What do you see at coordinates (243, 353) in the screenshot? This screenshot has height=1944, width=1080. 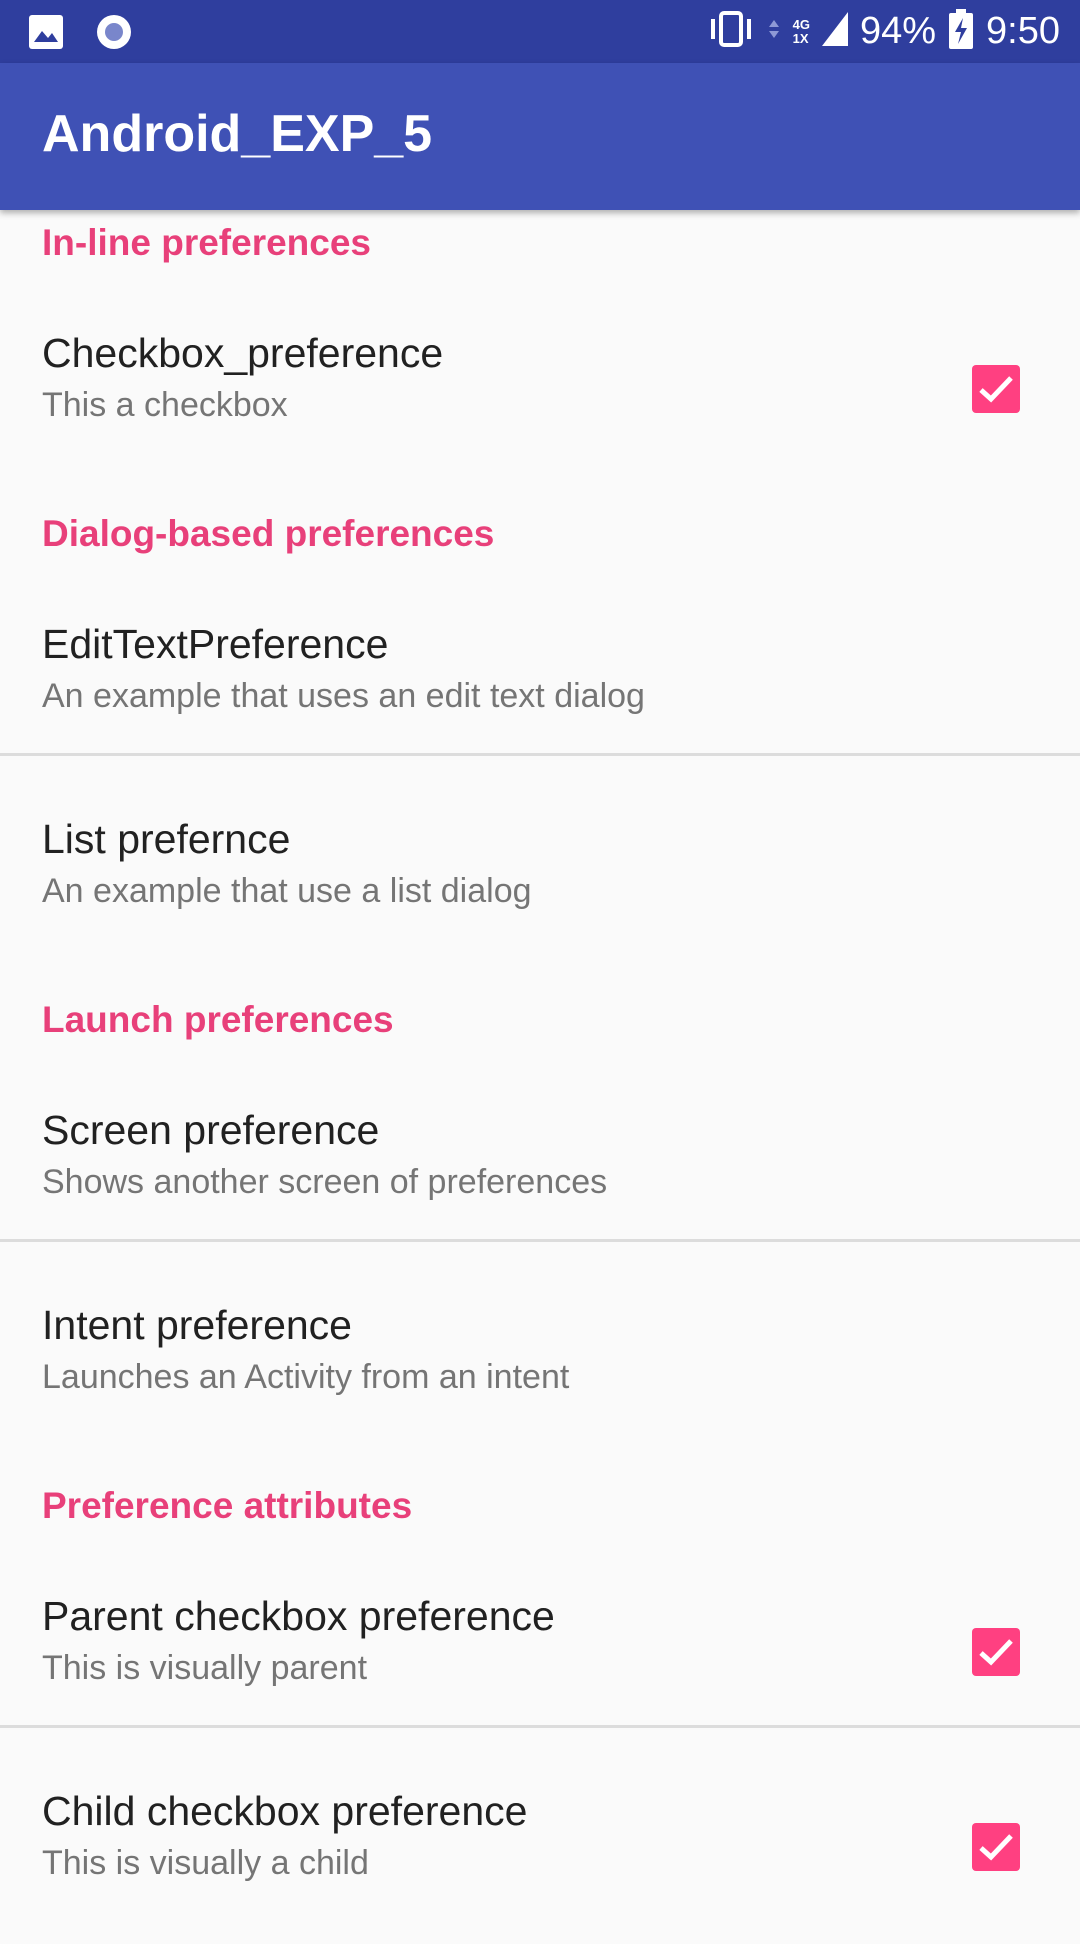 I see `pref-title: Checkbox_preference` at bounding box center [243, 353].